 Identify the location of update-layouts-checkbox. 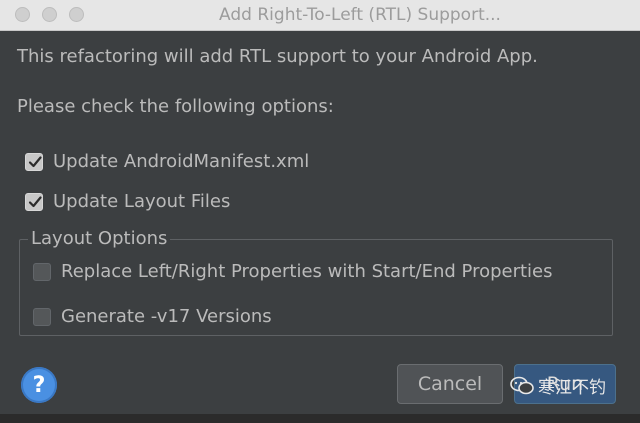
(34, 201).